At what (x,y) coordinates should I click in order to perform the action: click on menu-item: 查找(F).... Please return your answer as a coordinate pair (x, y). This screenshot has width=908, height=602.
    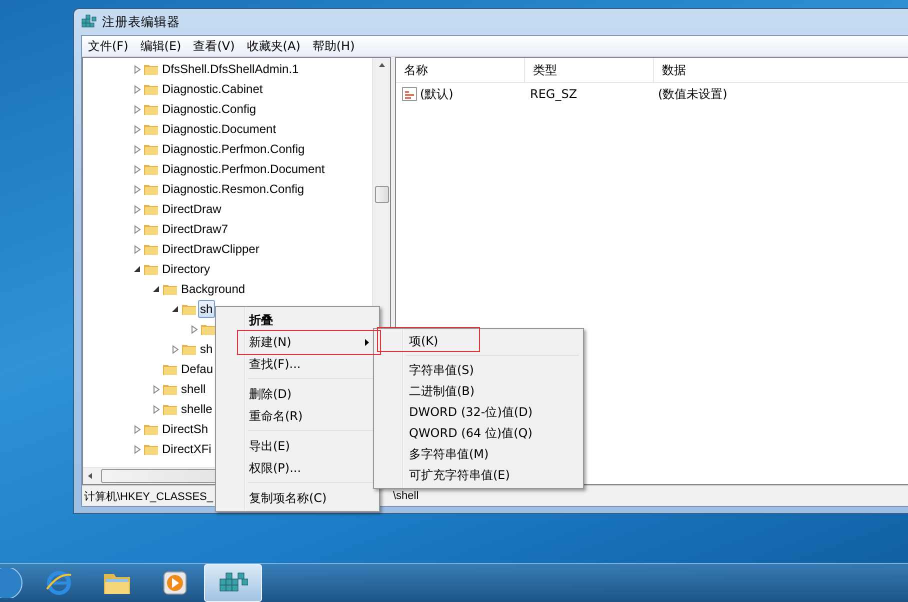
    Looking at the image, I should click on (297, 364).